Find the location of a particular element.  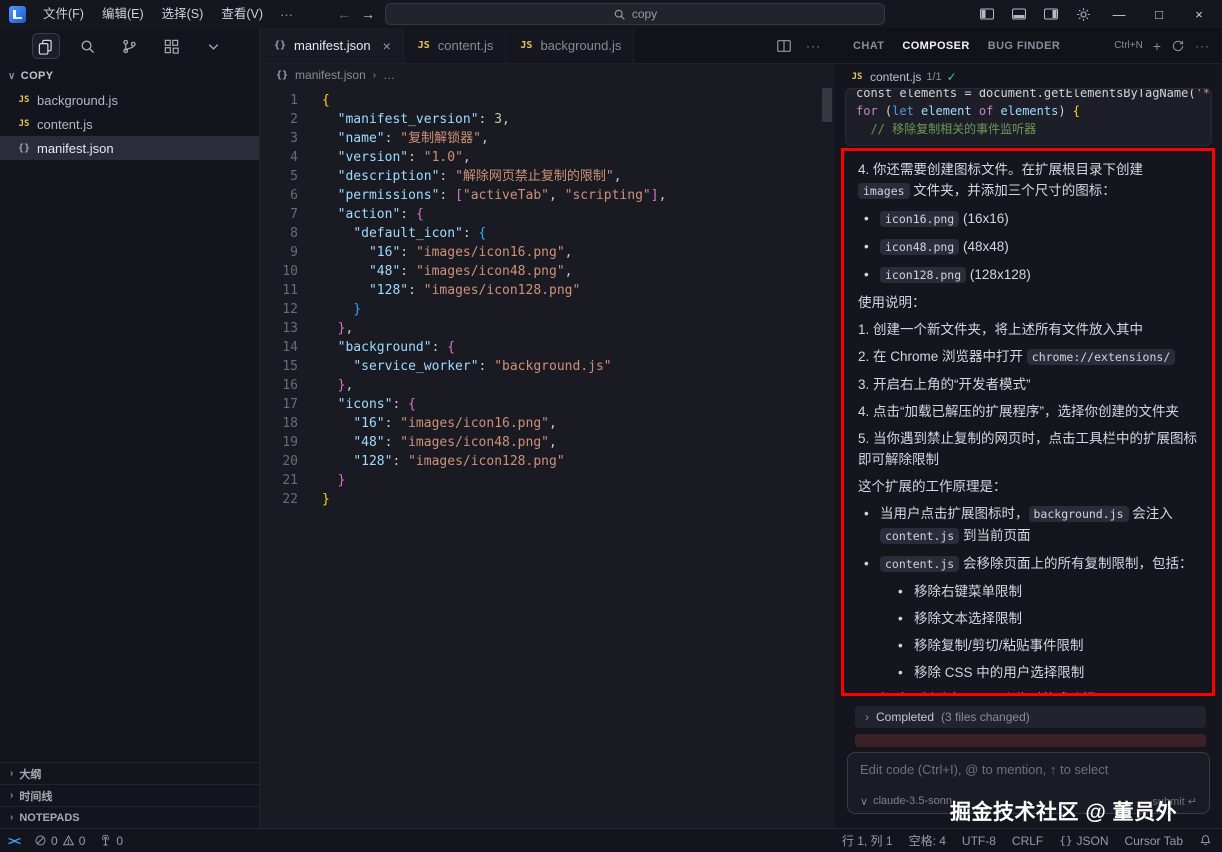

line-number: 16 is located at coordinates (290, 385).